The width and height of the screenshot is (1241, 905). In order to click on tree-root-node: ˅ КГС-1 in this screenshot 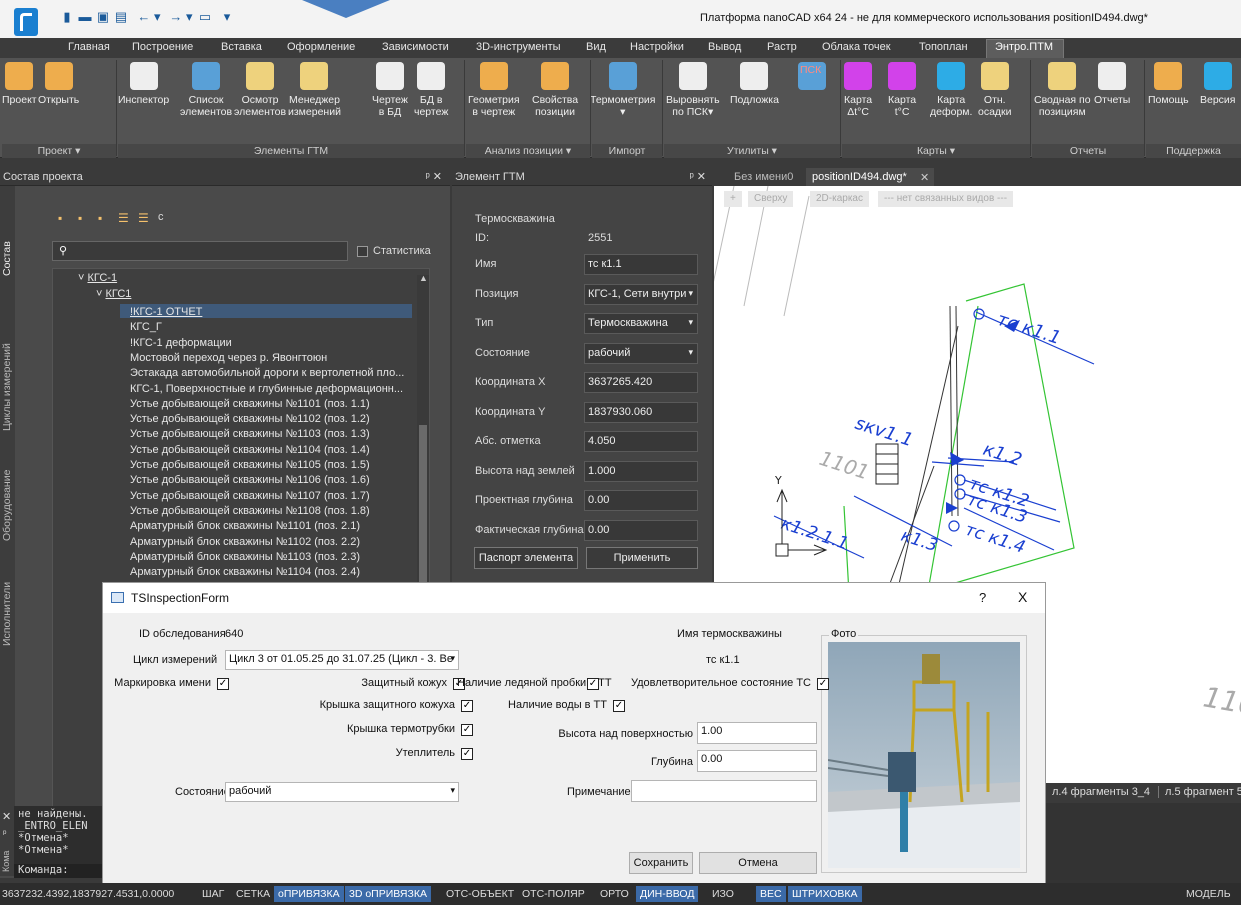, I will do `click(97, 278)`.